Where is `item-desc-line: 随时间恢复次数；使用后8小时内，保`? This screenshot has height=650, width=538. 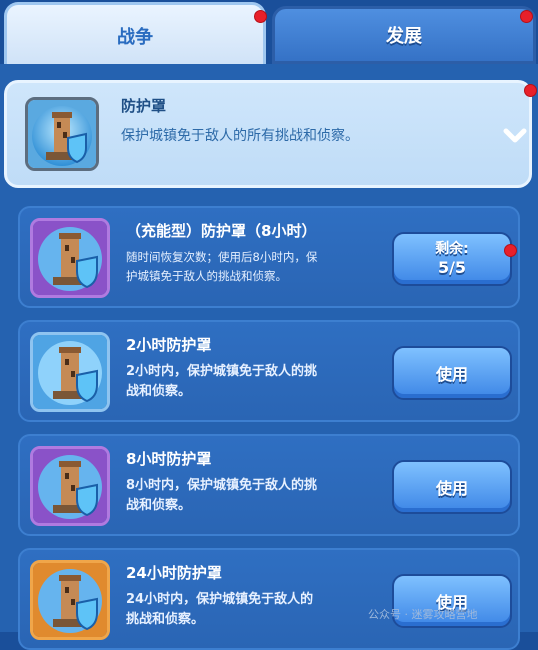 item-desc-line: 随时间恢复次数；使用后8小时内，保 is located at coordinates (222, 257).